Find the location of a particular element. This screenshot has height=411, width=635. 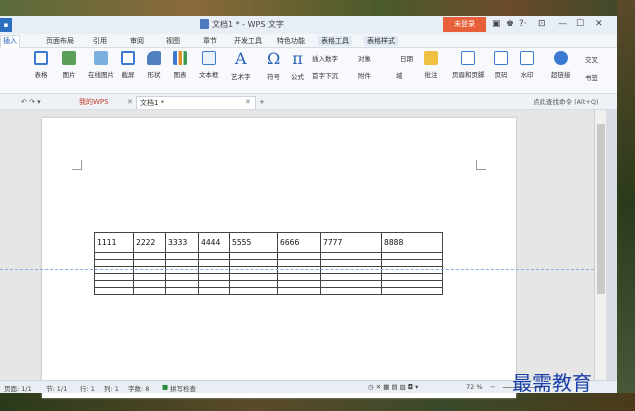

skin-icon: ▣ is located at coordinates (496, 24).